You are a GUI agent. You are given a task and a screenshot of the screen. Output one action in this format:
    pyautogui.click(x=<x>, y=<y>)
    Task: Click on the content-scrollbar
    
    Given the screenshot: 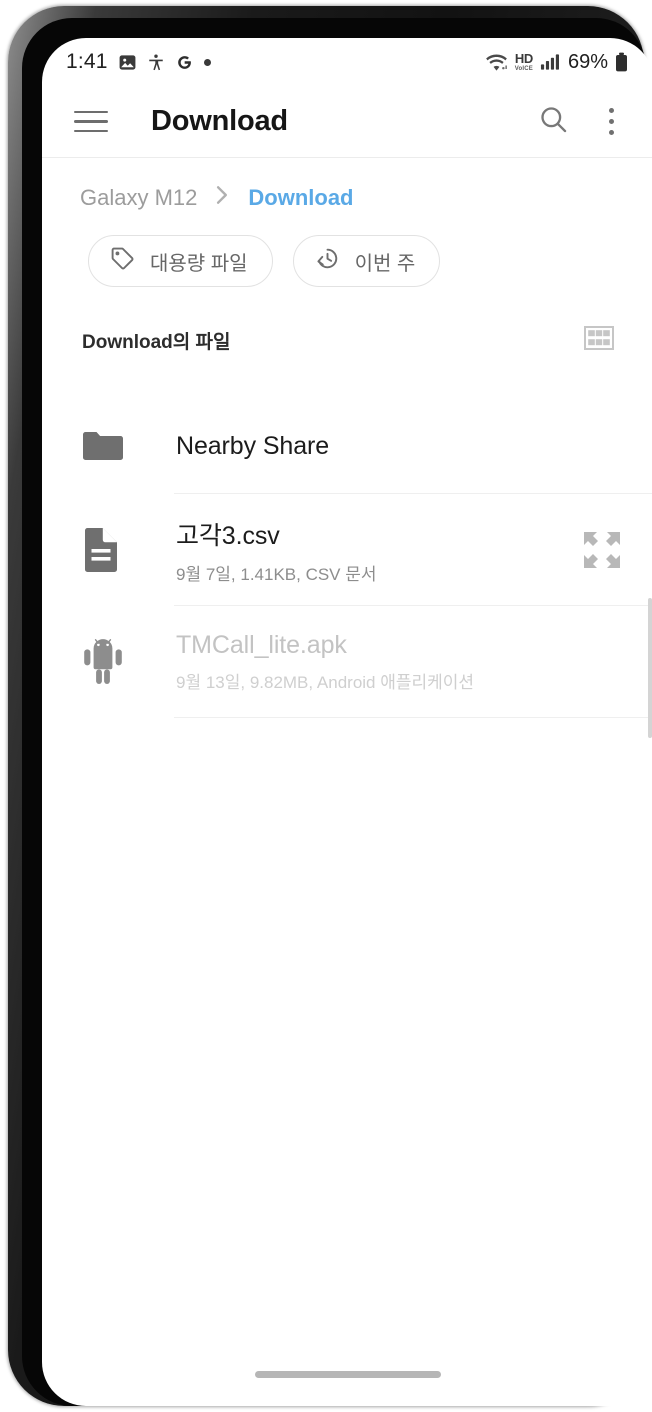 What is the action you would take?
    pyautogui.click(x=650, y=668)
    